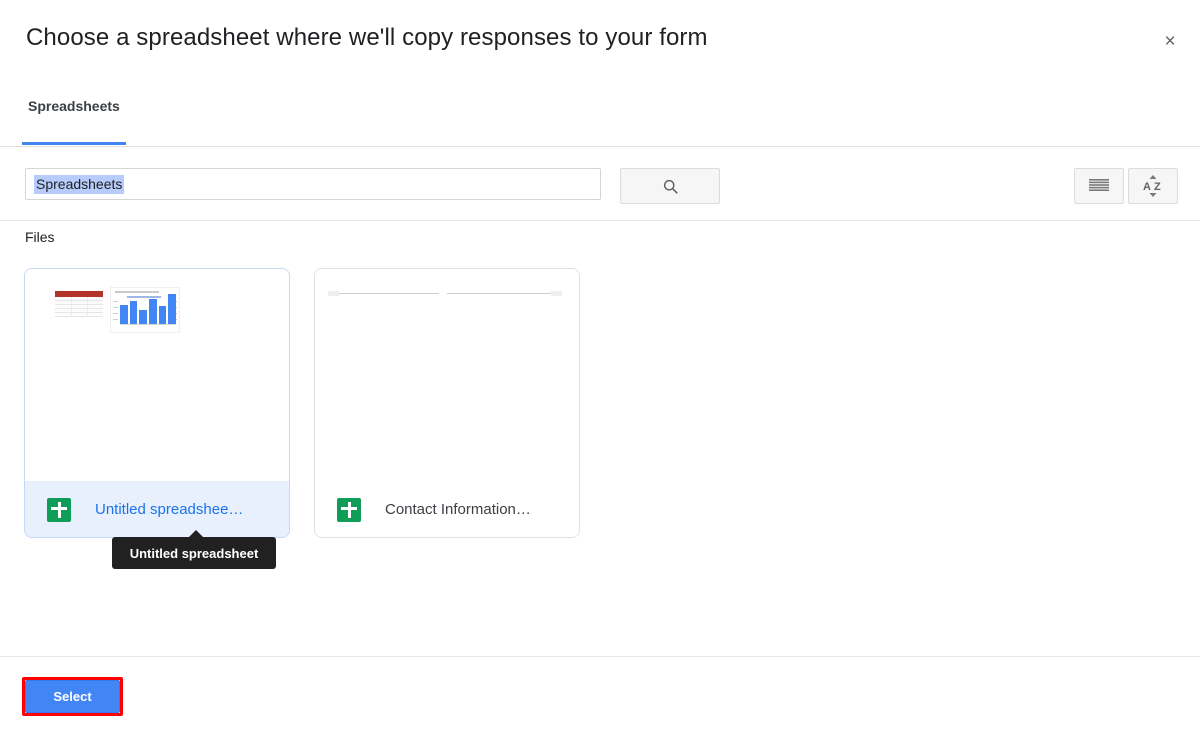 Image resolution: width=1200 pixels, height=741 pixels. I want to click on mini-chart-bars, so click(148, 309).